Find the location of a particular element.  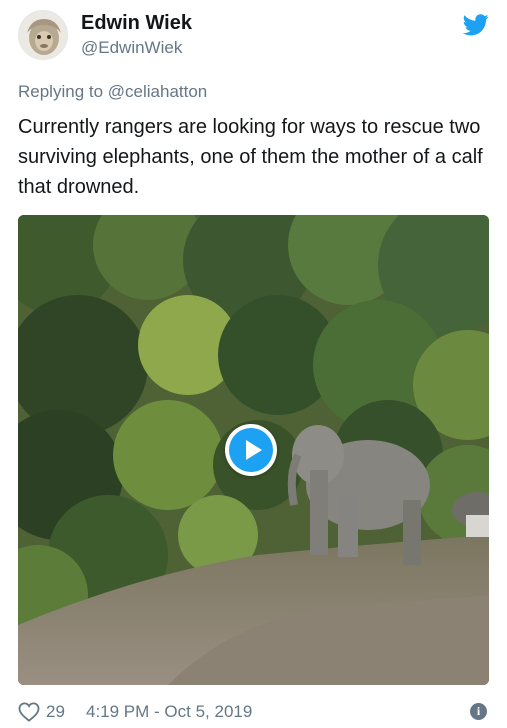

play-icon is located at coordinates (251, 450).